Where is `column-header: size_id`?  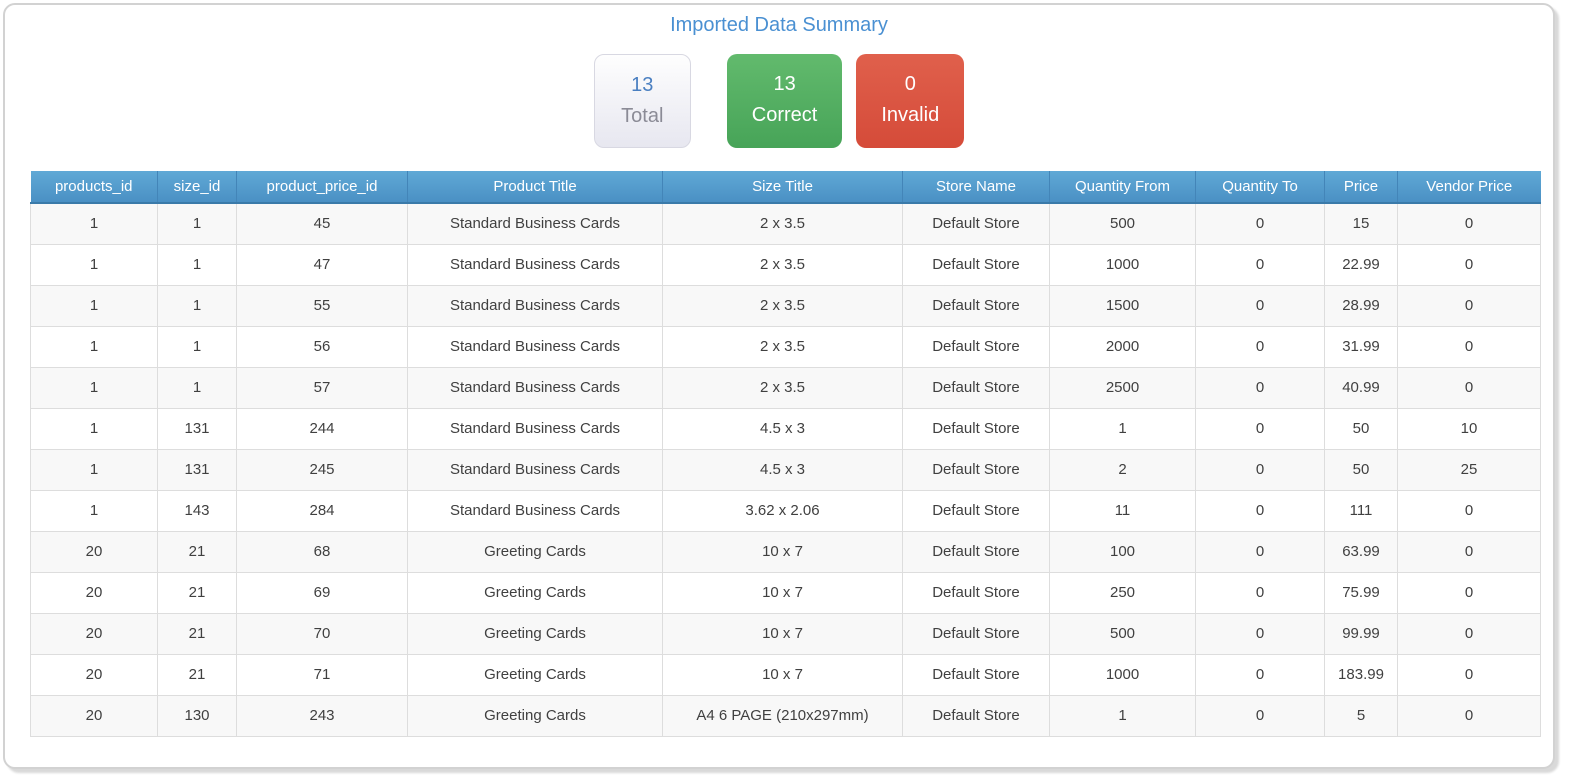 column-header: size_id is located at coordinates (197, 187).